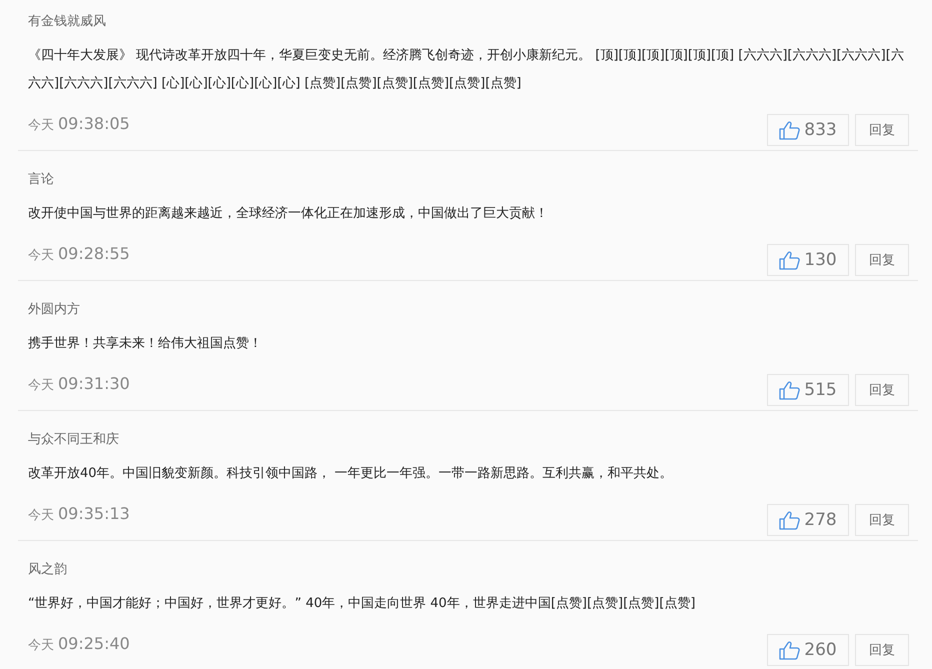 The width and height of the screenshot is (932, 669). I want to click on comment-text: 改开使中国与世界的距离越来越近，全球经济一体化正在加速形成，中国做出了巨大贡献！, so click(288, 214).